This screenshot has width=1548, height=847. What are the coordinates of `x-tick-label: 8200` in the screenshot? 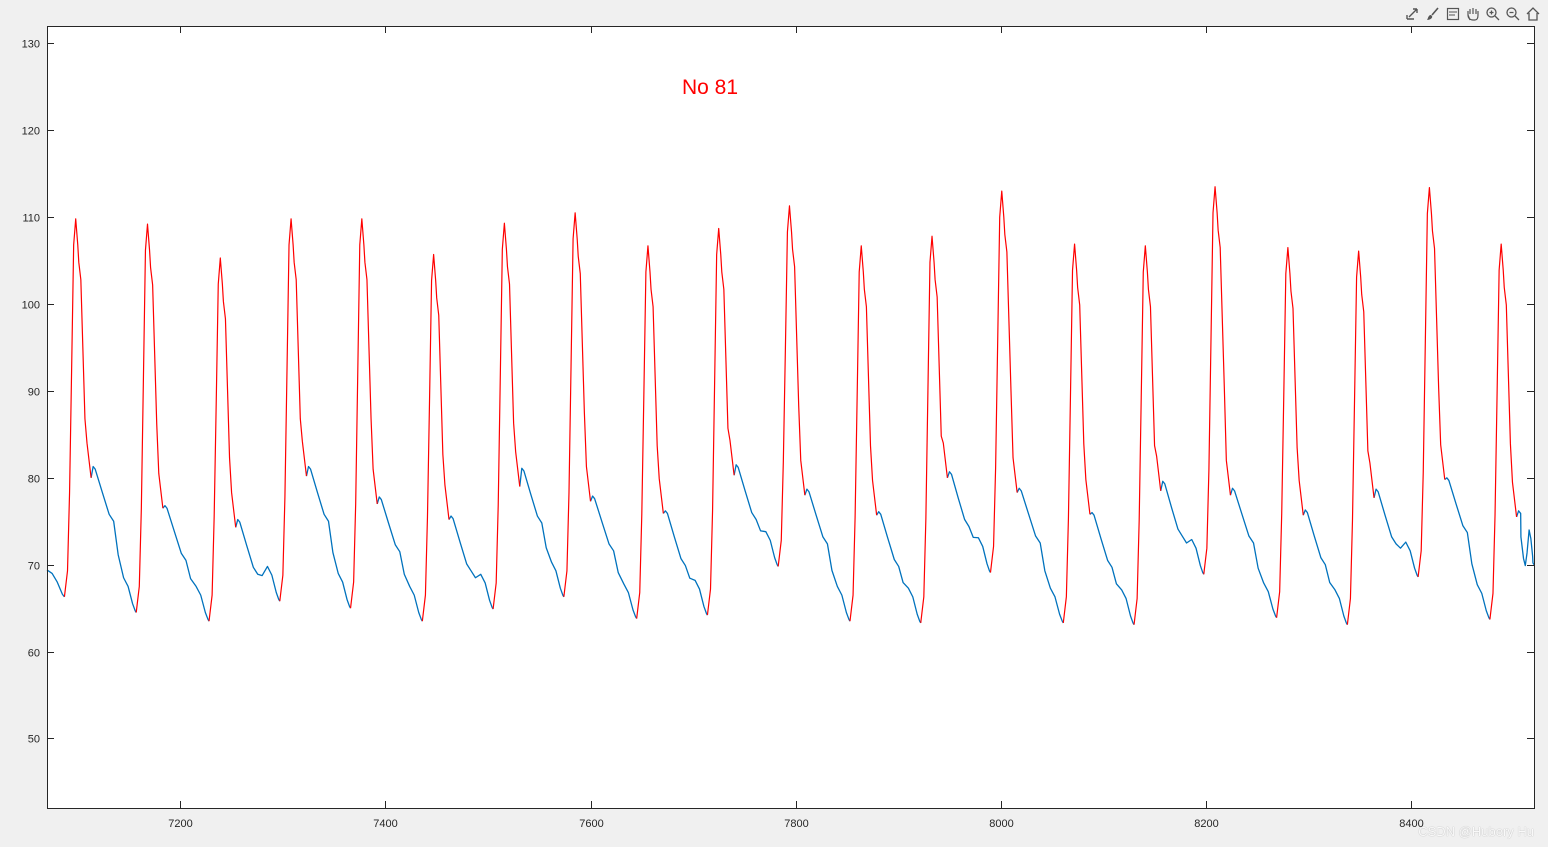 It's located at (1206, 824).